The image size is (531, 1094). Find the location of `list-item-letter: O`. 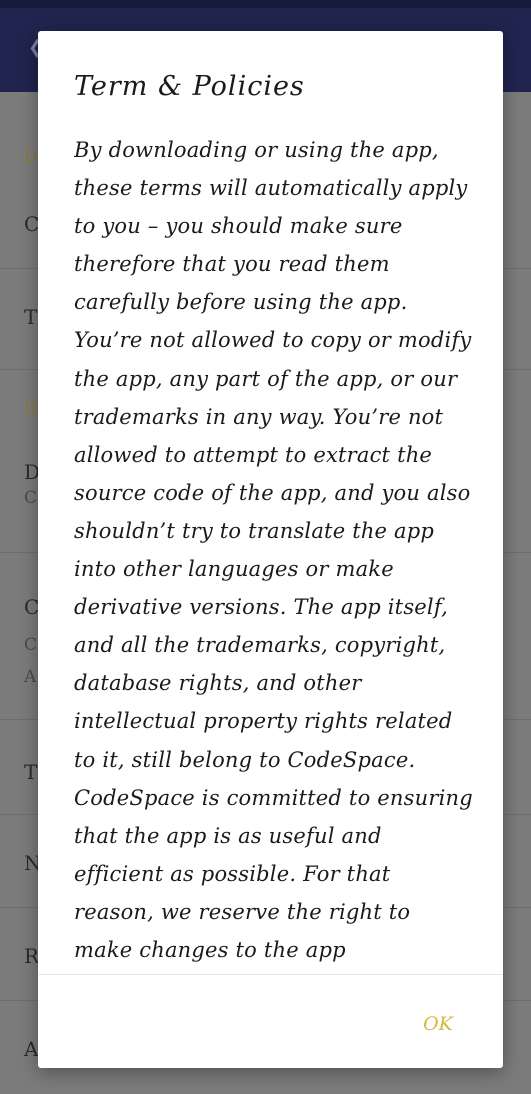

list-item-letter: O is located at coordinates (31, 408).